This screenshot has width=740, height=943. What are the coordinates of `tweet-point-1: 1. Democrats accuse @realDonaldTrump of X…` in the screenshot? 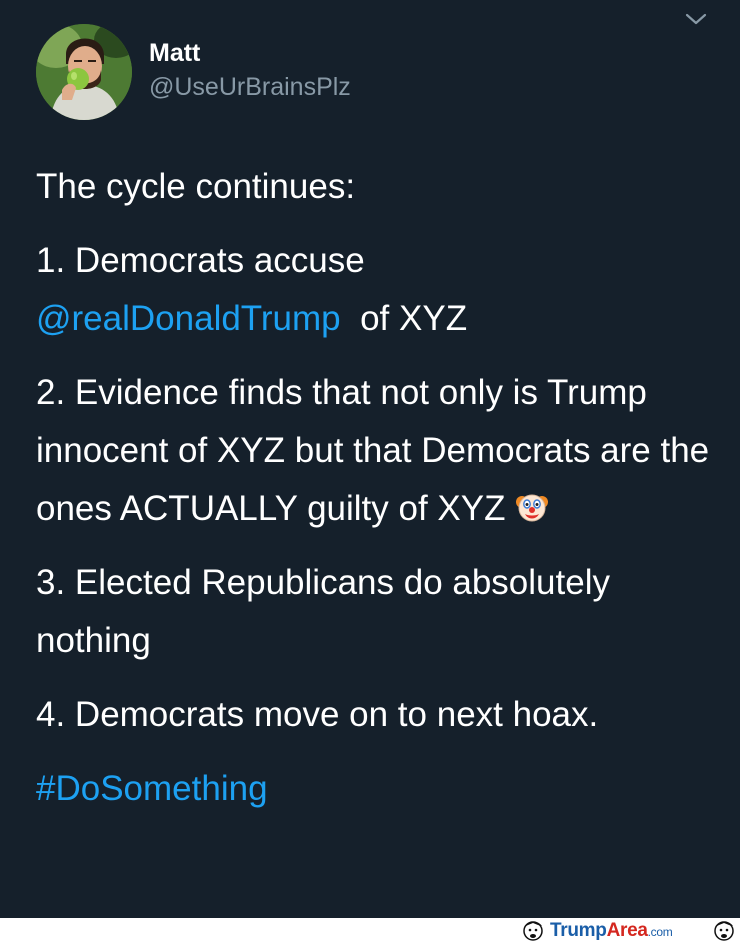 It's located at (376, 290).